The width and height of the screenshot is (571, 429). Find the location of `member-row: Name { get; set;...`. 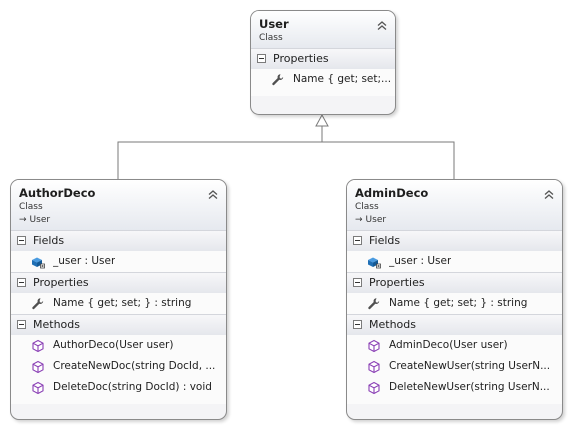

member-row: Name { get; set;... is located at coordinates (323, 79).